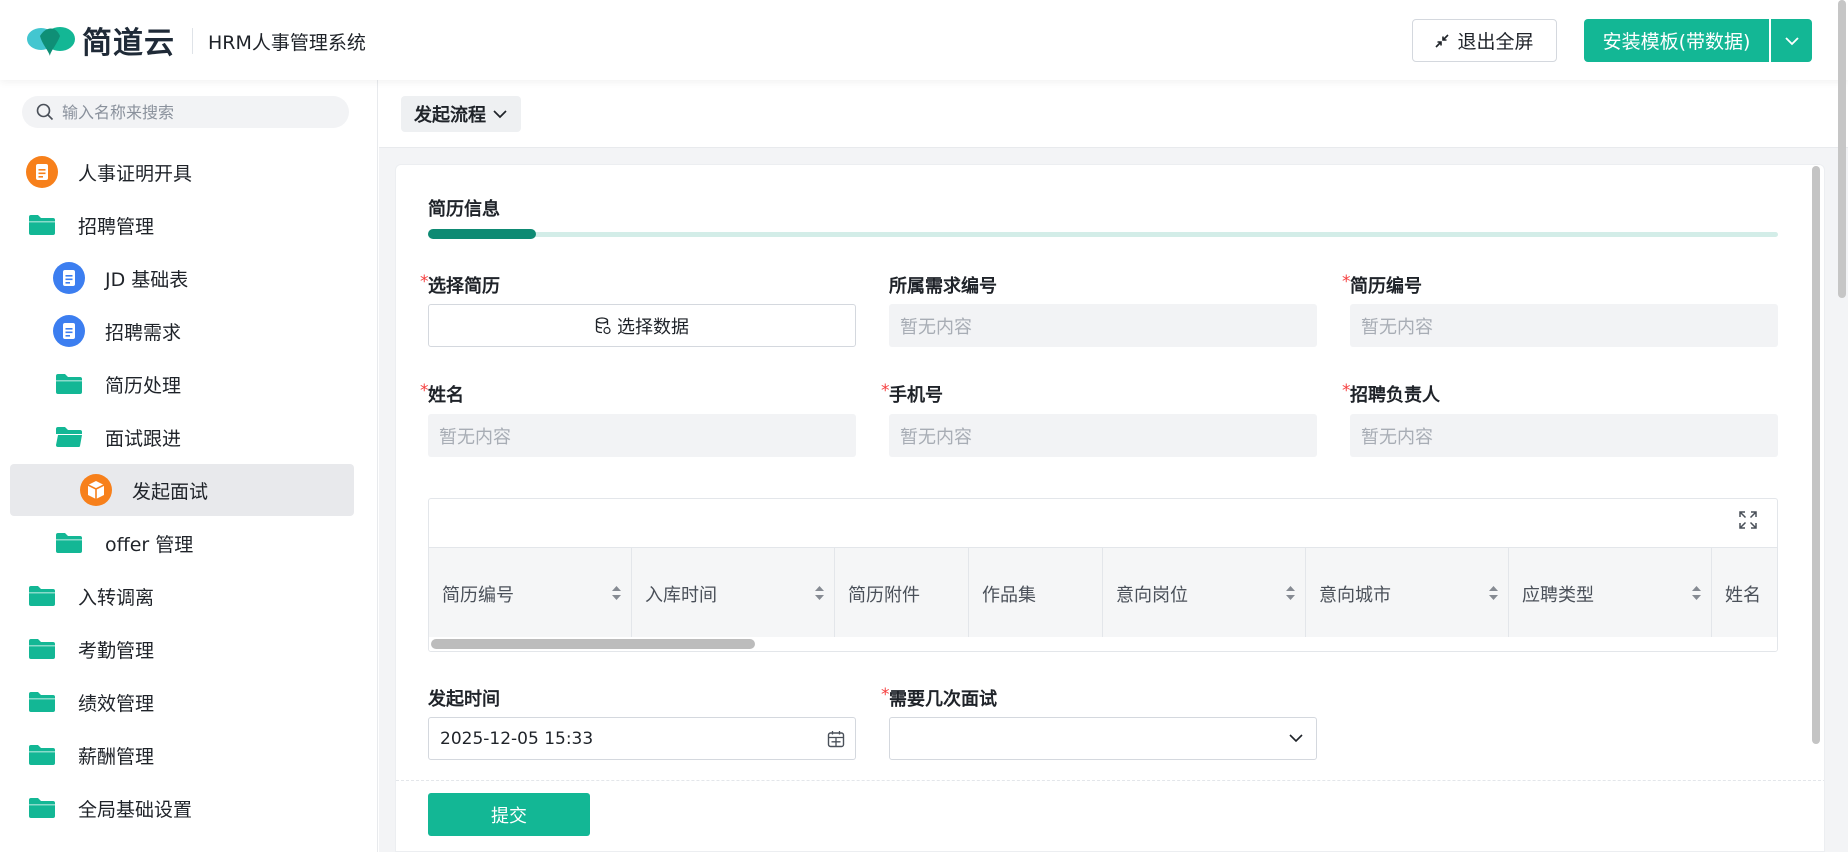  Describe the element at coordinates (287, 43) in the screenshot. I see `app-title: HRM人事管理系统` at that location.